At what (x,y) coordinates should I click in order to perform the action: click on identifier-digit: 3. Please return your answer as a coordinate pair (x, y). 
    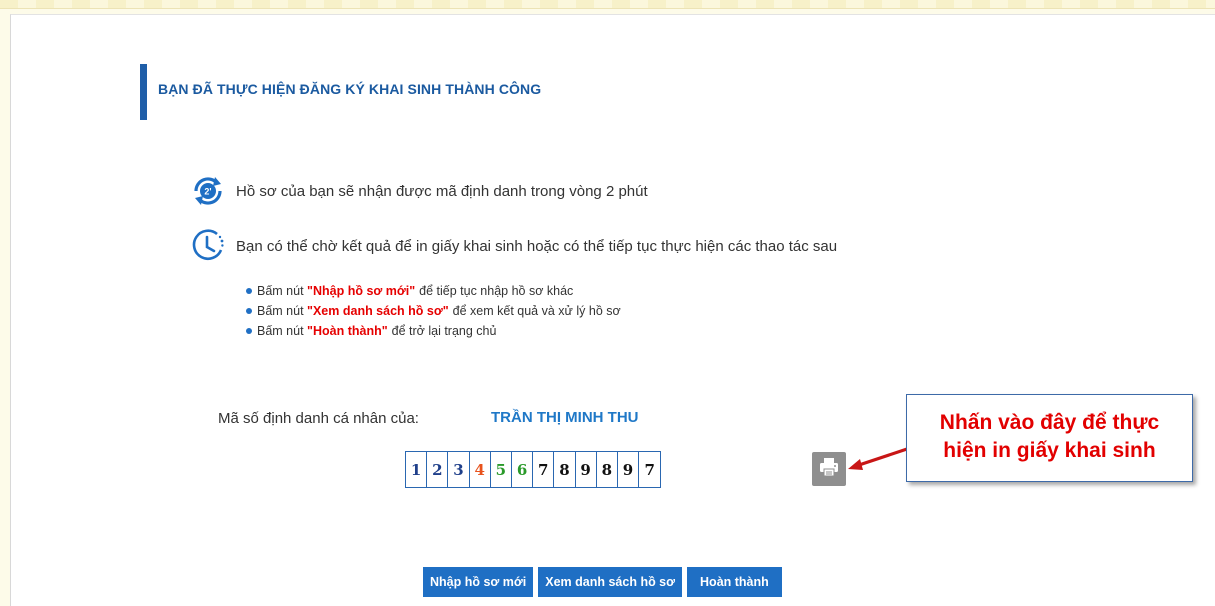
    Looking at the image, I should click on (459, 469).